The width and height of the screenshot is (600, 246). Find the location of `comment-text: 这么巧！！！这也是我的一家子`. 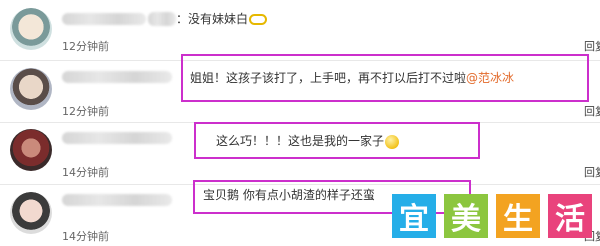

comment-text: 这么巧！！！这也是我的一家子 is located at coordinates (308, 141).